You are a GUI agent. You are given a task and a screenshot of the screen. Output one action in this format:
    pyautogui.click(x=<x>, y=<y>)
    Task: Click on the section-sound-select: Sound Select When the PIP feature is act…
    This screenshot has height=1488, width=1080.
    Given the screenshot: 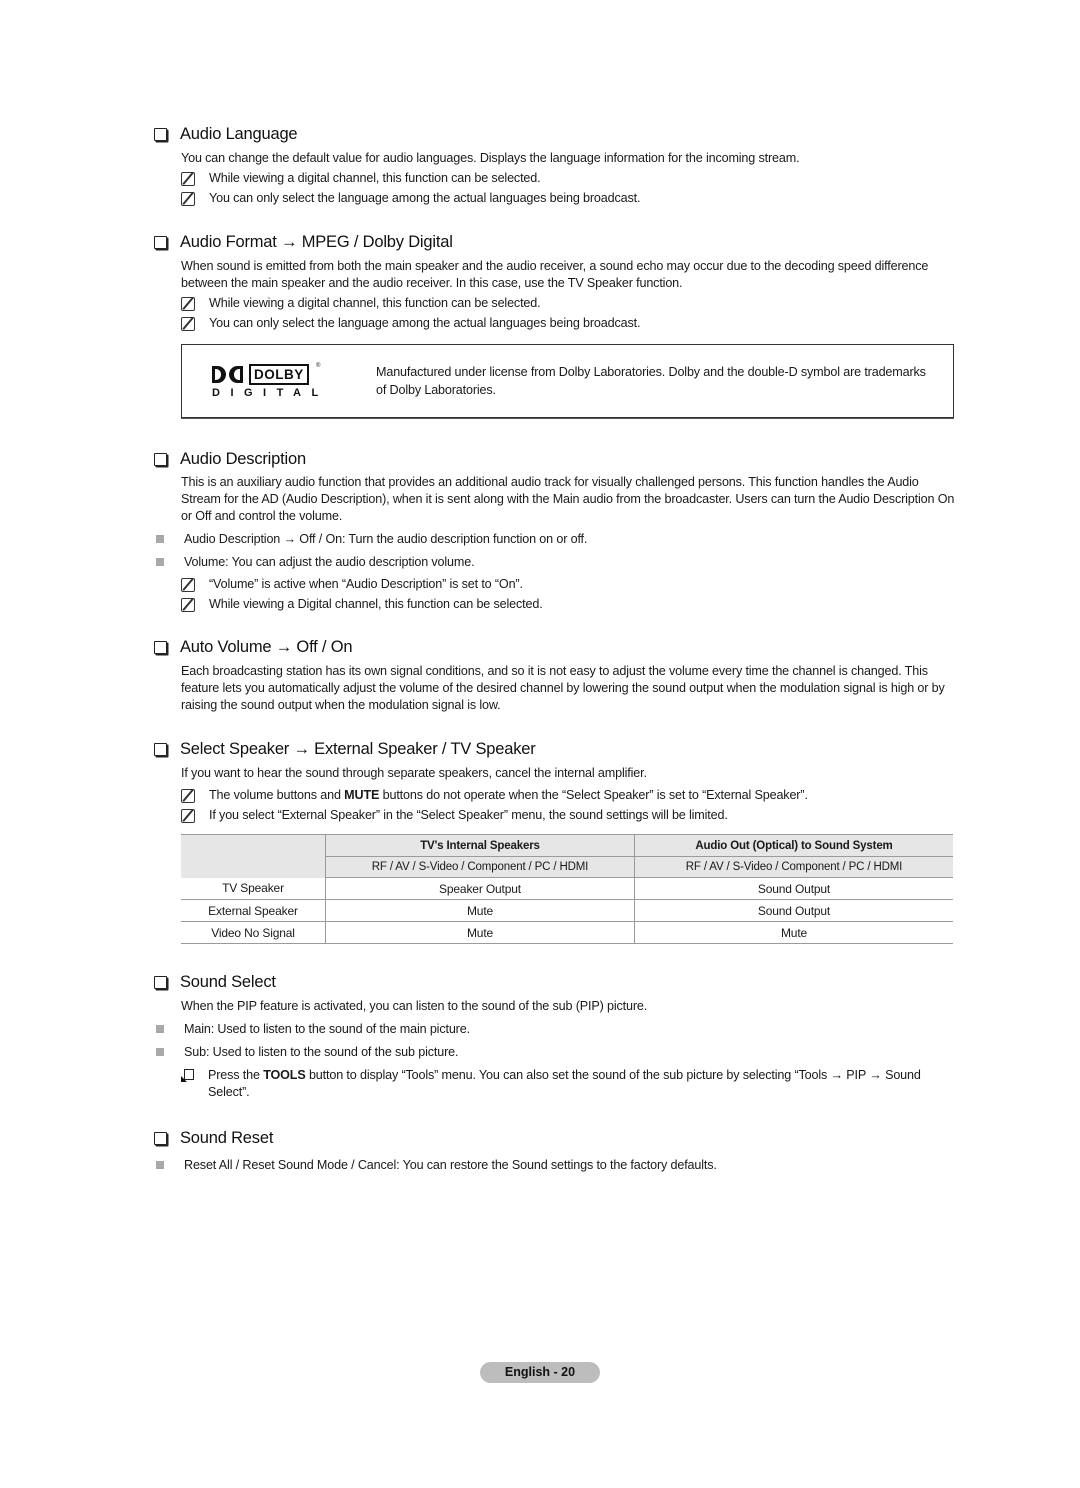 What is the action you would take?
    pyautogui.click(x=554, y=1036)
    